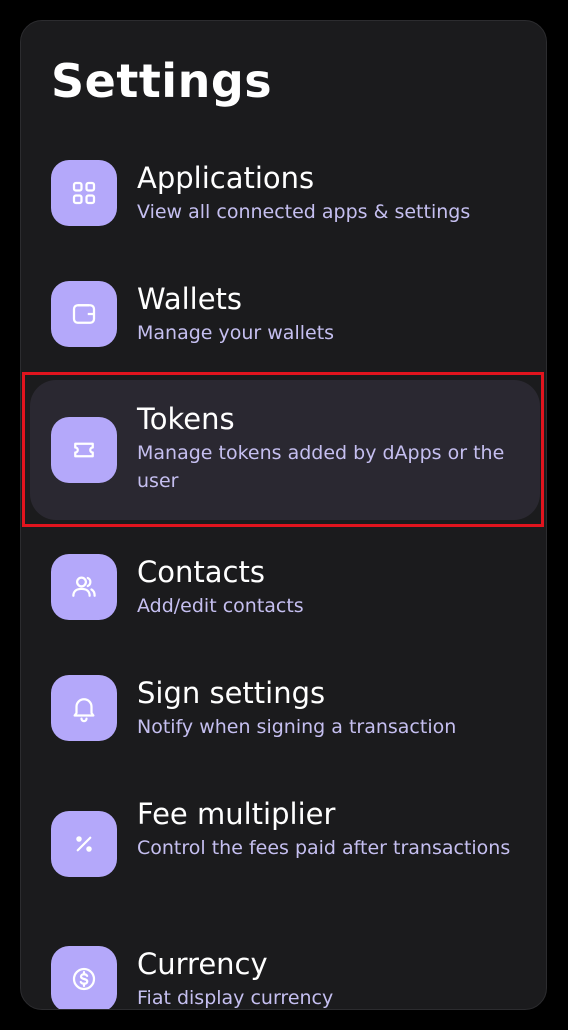  Describe the element at coordinates (226, 178) in the screenshot. I see `item-title: Applications` at that location.